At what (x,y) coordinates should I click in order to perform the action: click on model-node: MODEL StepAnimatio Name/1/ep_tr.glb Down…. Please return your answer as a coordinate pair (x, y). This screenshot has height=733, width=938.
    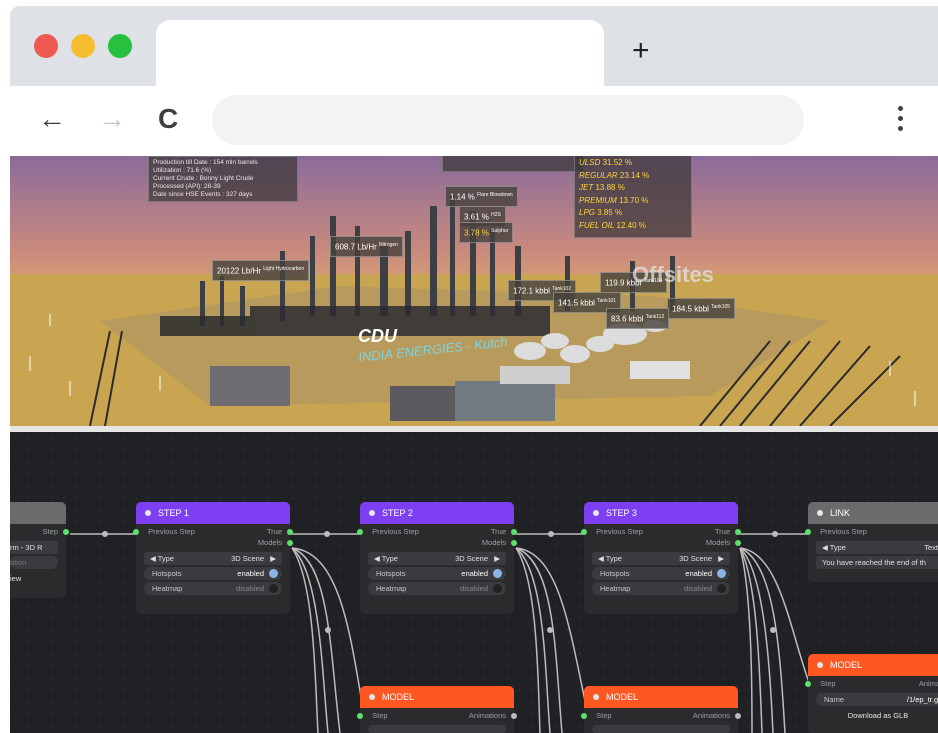
    Looking at the image, I should click on (871, 693).